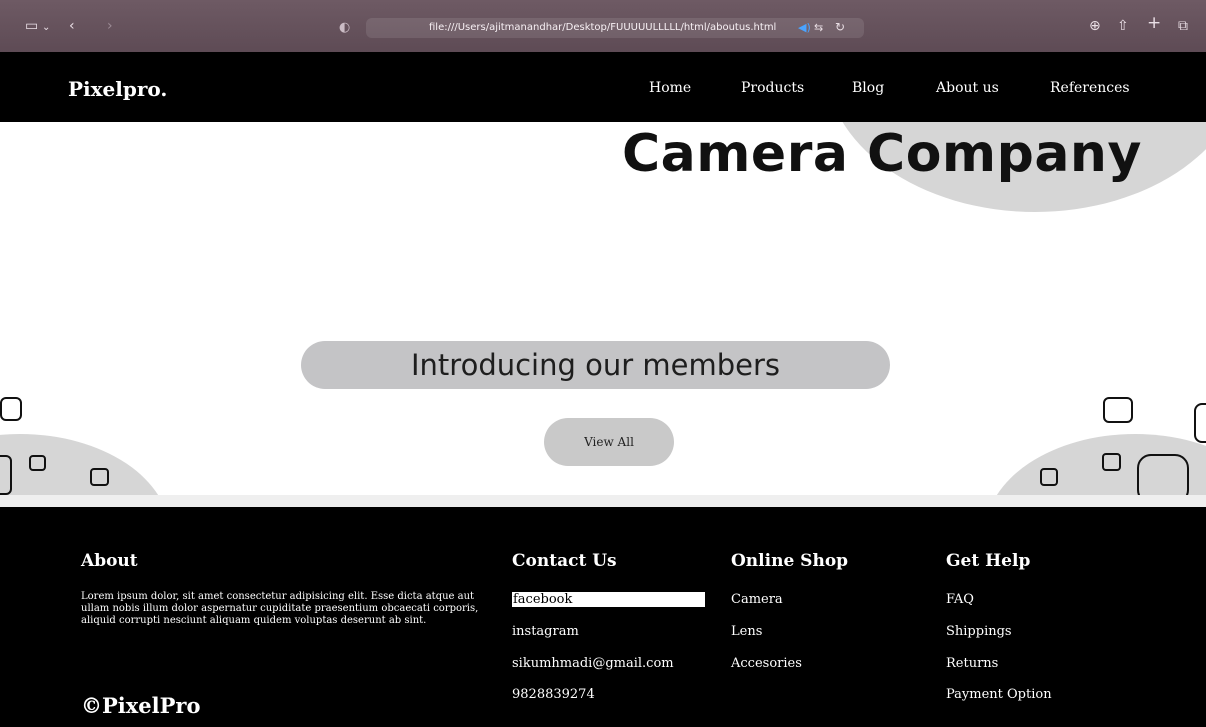  I want to click on hero-title: Camera Company, so click(882, 154).